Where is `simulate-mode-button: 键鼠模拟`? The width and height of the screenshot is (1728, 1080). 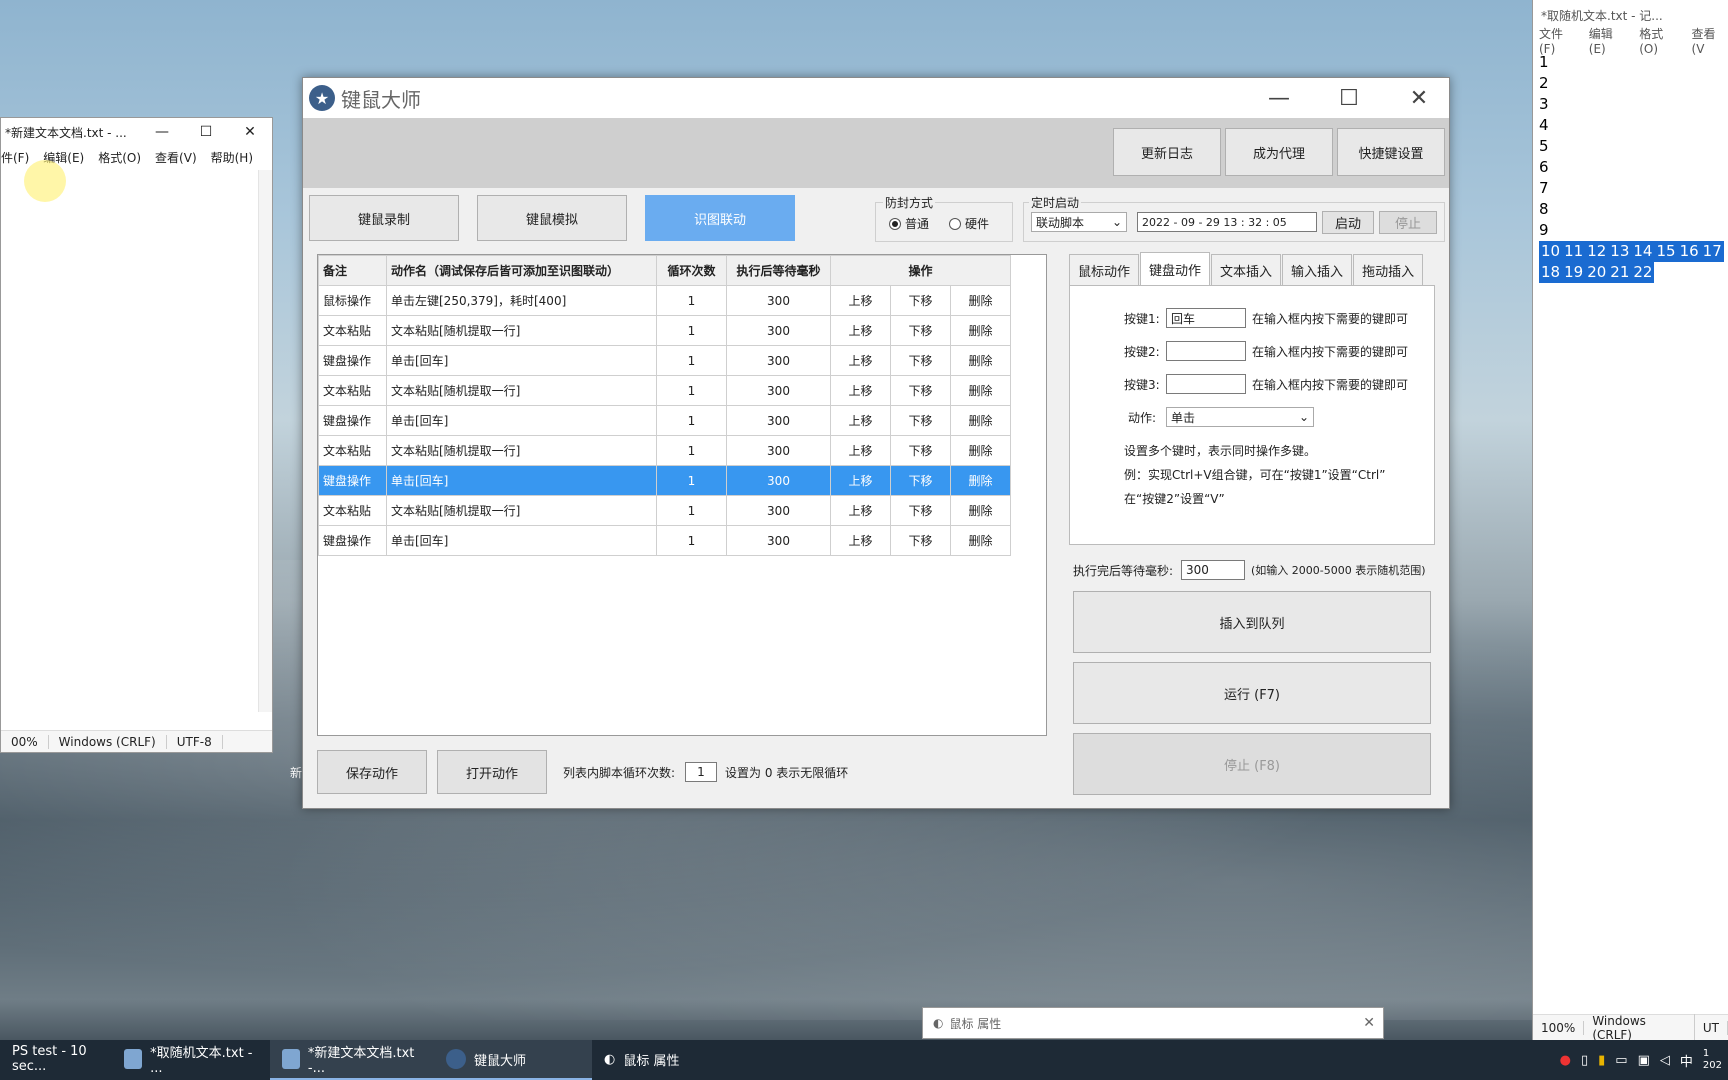
simulate-mode-button: 键鼠模拟 is located at coordinates (552, 218).